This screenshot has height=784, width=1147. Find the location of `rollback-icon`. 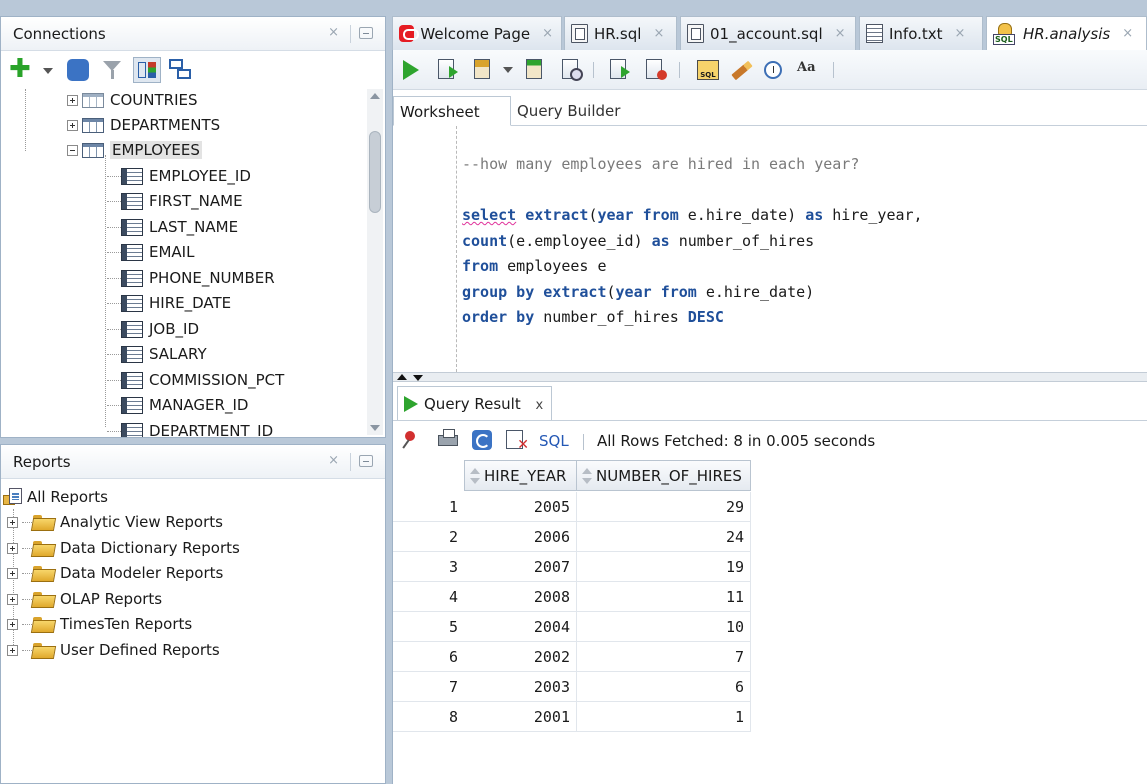

rollback-icon is located at coordinates (655, 70).